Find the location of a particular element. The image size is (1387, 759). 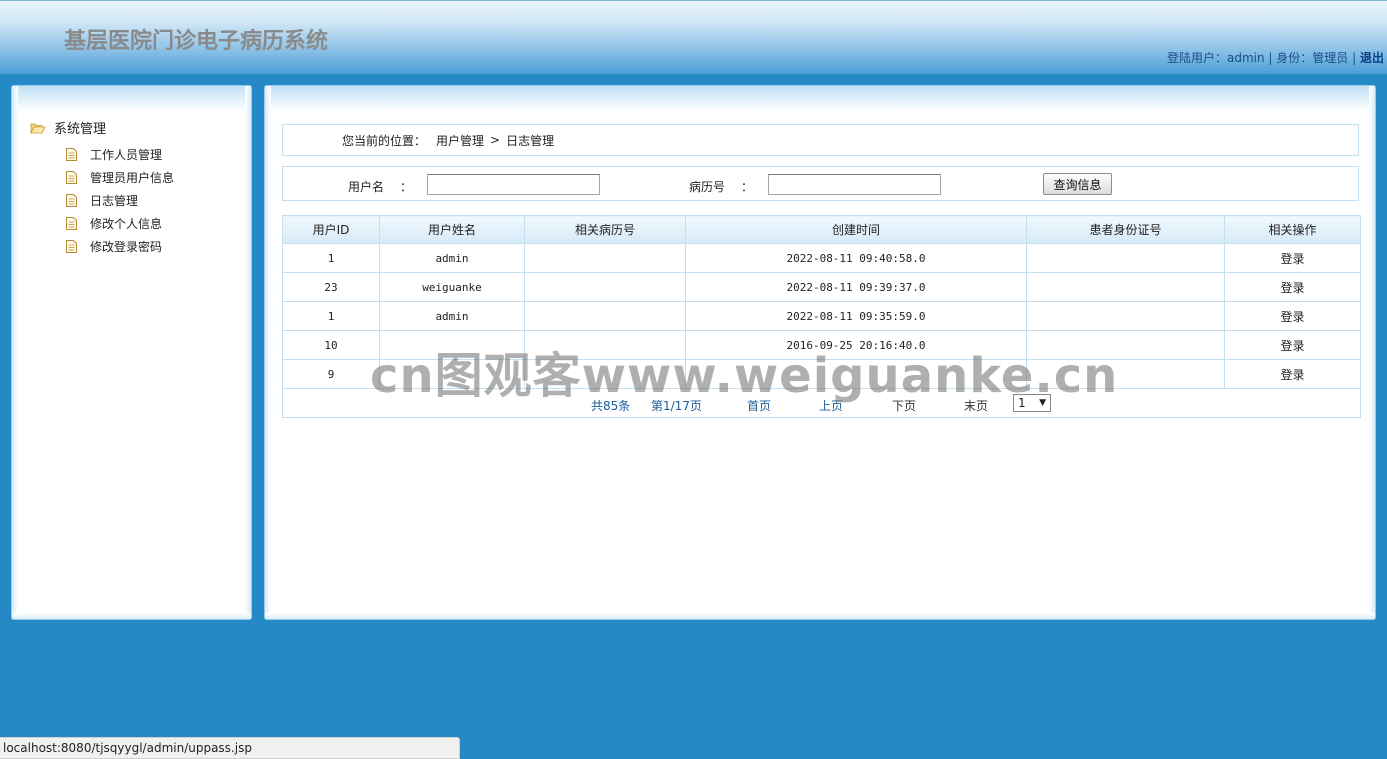

sidebar-item-label: 管理员用户信息 is located at coordinates (132, 178).